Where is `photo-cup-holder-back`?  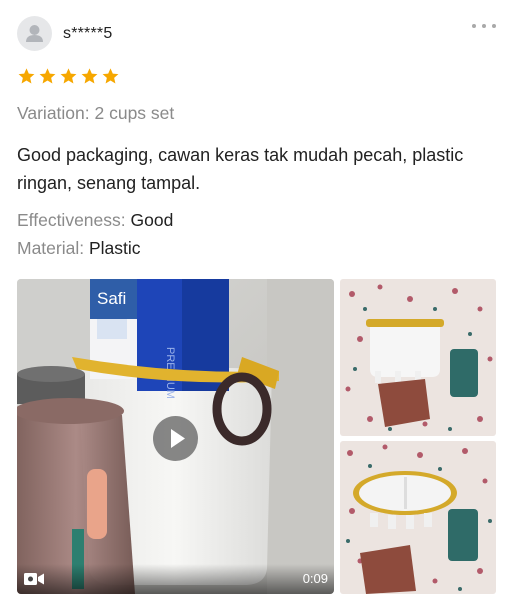 photo-cup-holder-back is located at coordinates (418, 357).